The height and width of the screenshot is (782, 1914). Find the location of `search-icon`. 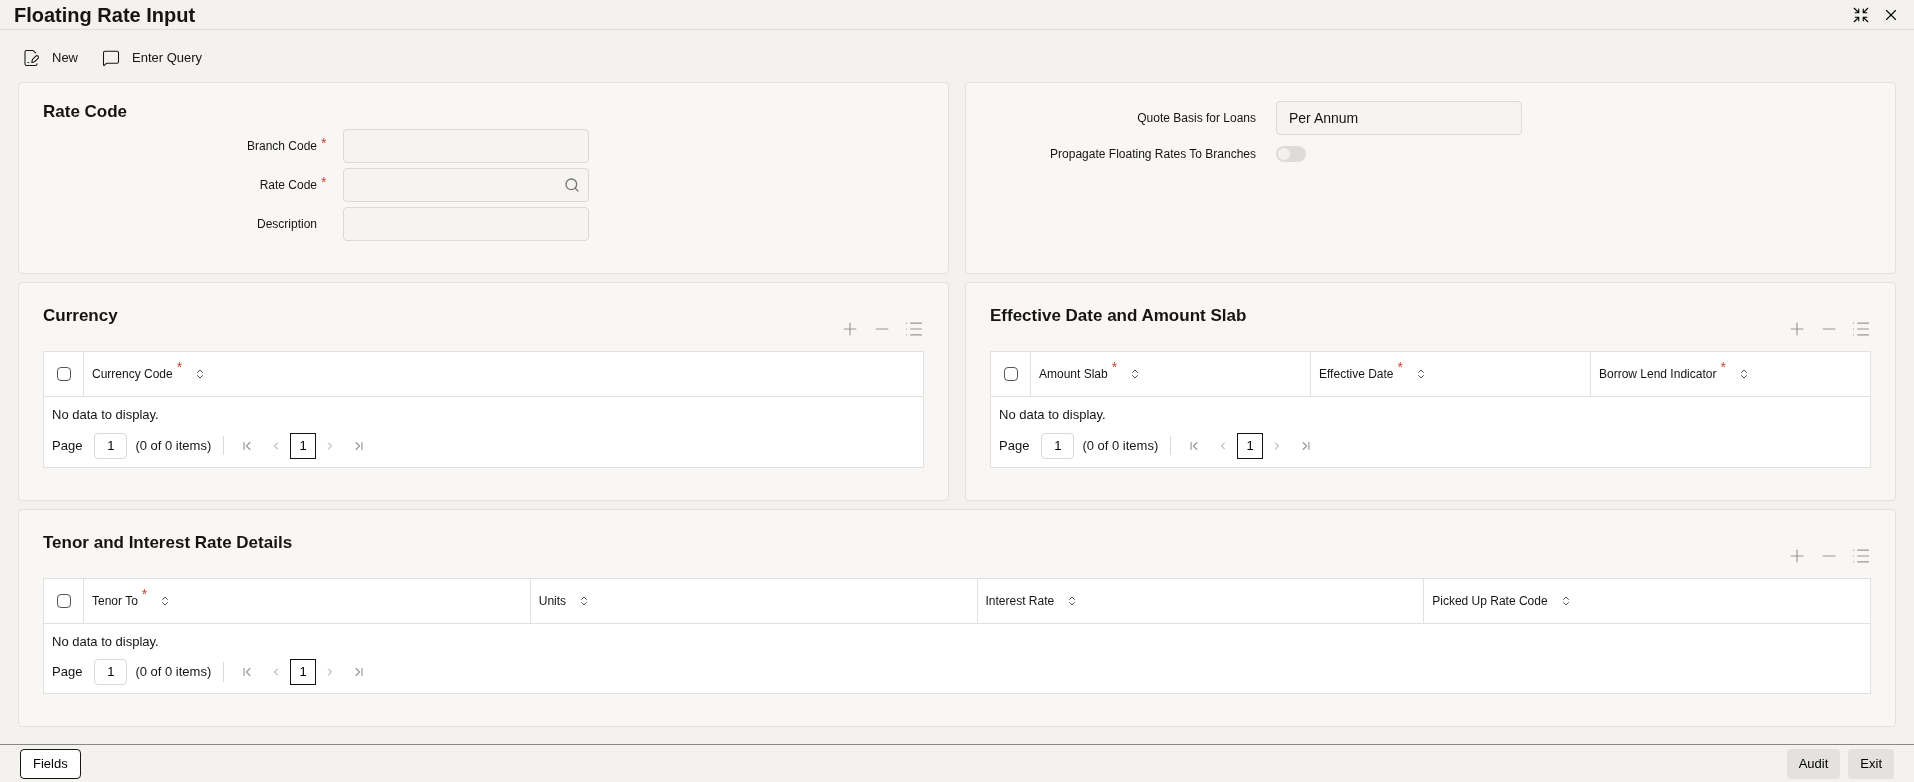

search-icon is located at coordinates (572, 184).